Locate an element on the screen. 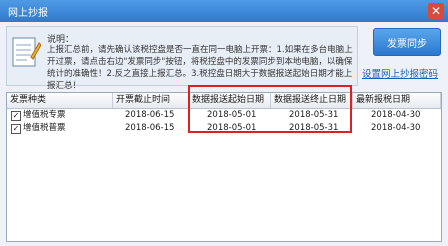 Image resolution: width=448 pixels, height=246 pixels. window-title: 网上抄报 is located at coordinates (28, 13).